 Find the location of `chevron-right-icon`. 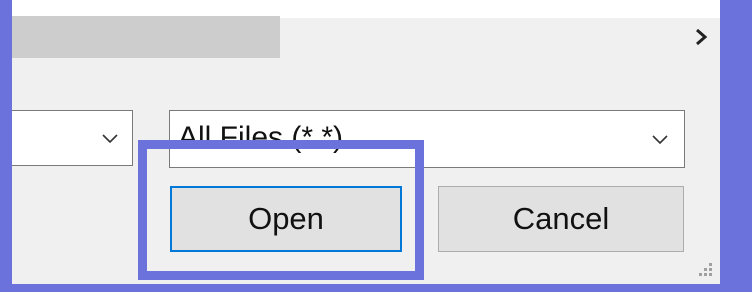

chevron-right-icon is located at coordinates (702, 37).